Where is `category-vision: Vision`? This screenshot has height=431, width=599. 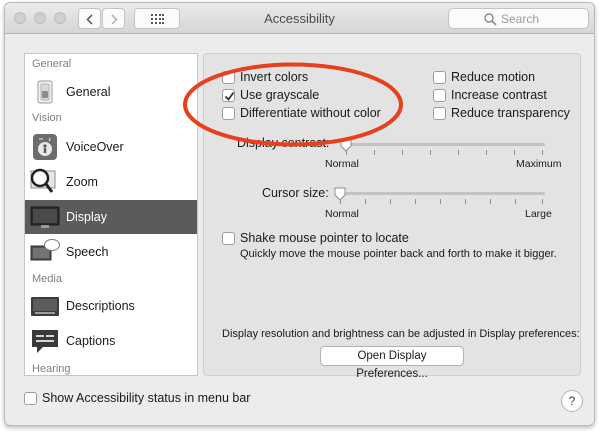 category-vision: Vision is located at coordinates (47, 118).